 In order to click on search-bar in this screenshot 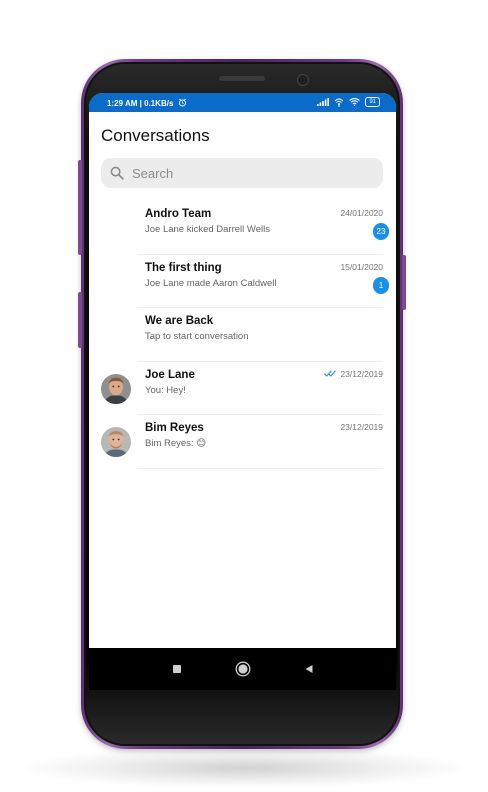, I will do `click(242, 173)`.